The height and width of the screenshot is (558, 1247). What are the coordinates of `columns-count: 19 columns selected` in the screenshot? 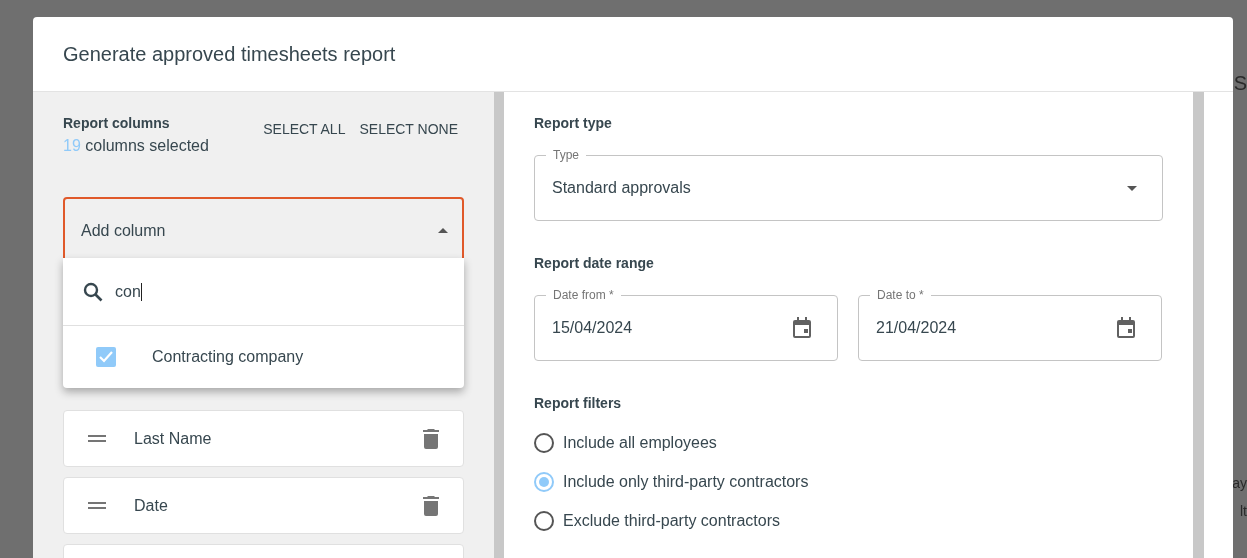 It's located at (136, 146).